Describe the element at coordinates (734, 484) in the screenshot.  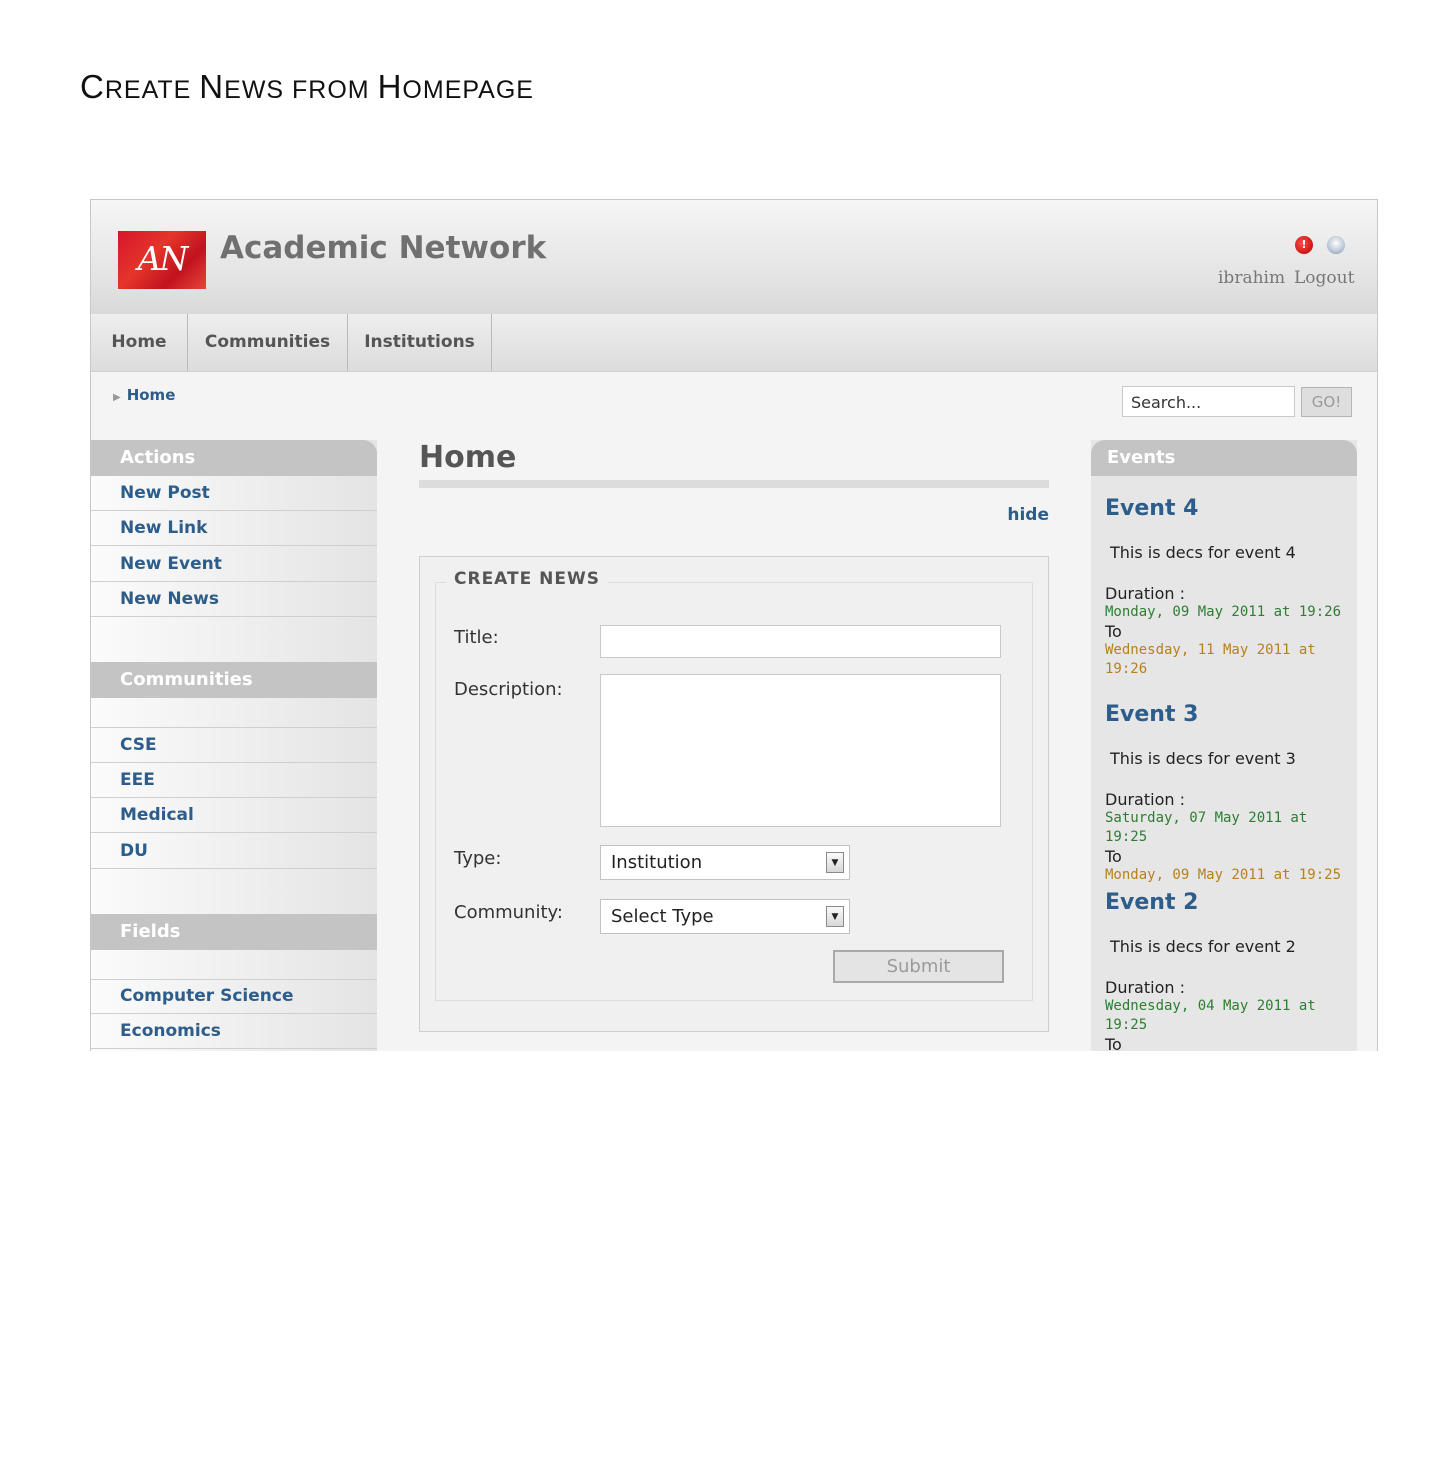
I see `title-divider` at that location.